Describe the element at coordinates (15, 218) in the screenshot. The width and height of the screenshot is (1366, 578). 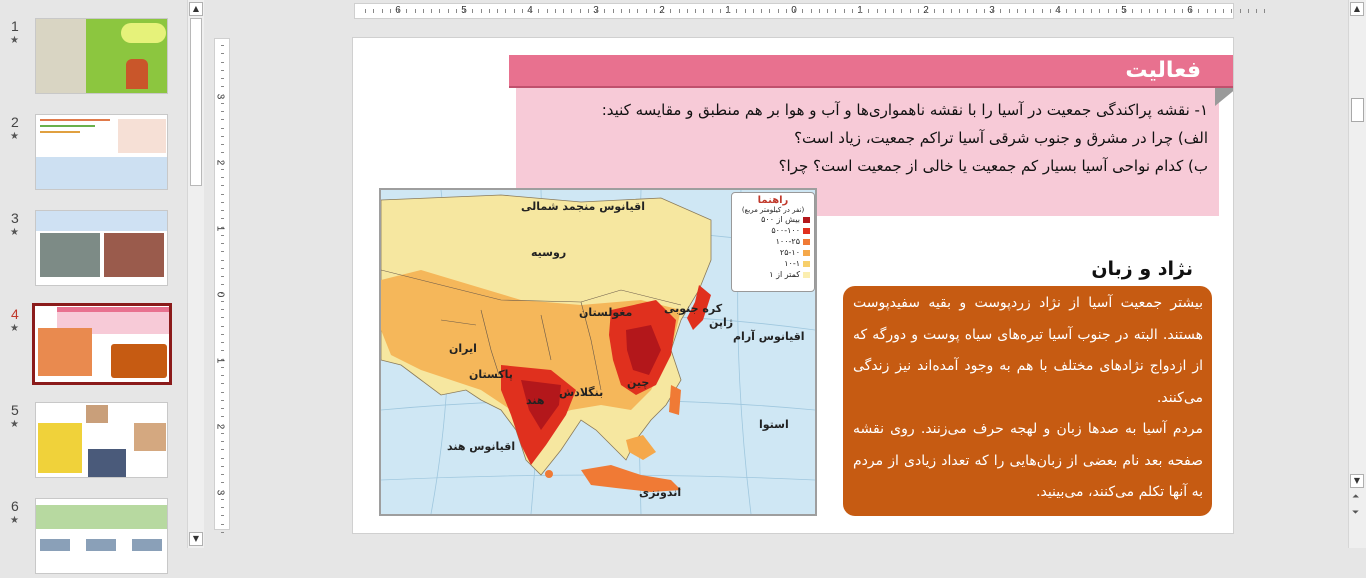
I see `slide-number: 3` at that location.